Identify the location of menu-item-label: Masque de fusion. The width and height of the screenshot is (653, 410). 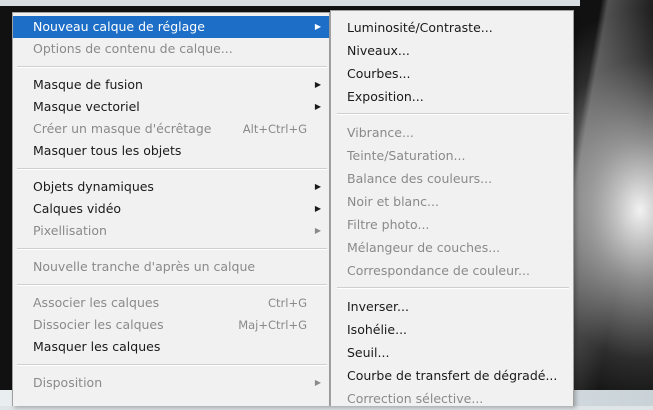
(88, 84).